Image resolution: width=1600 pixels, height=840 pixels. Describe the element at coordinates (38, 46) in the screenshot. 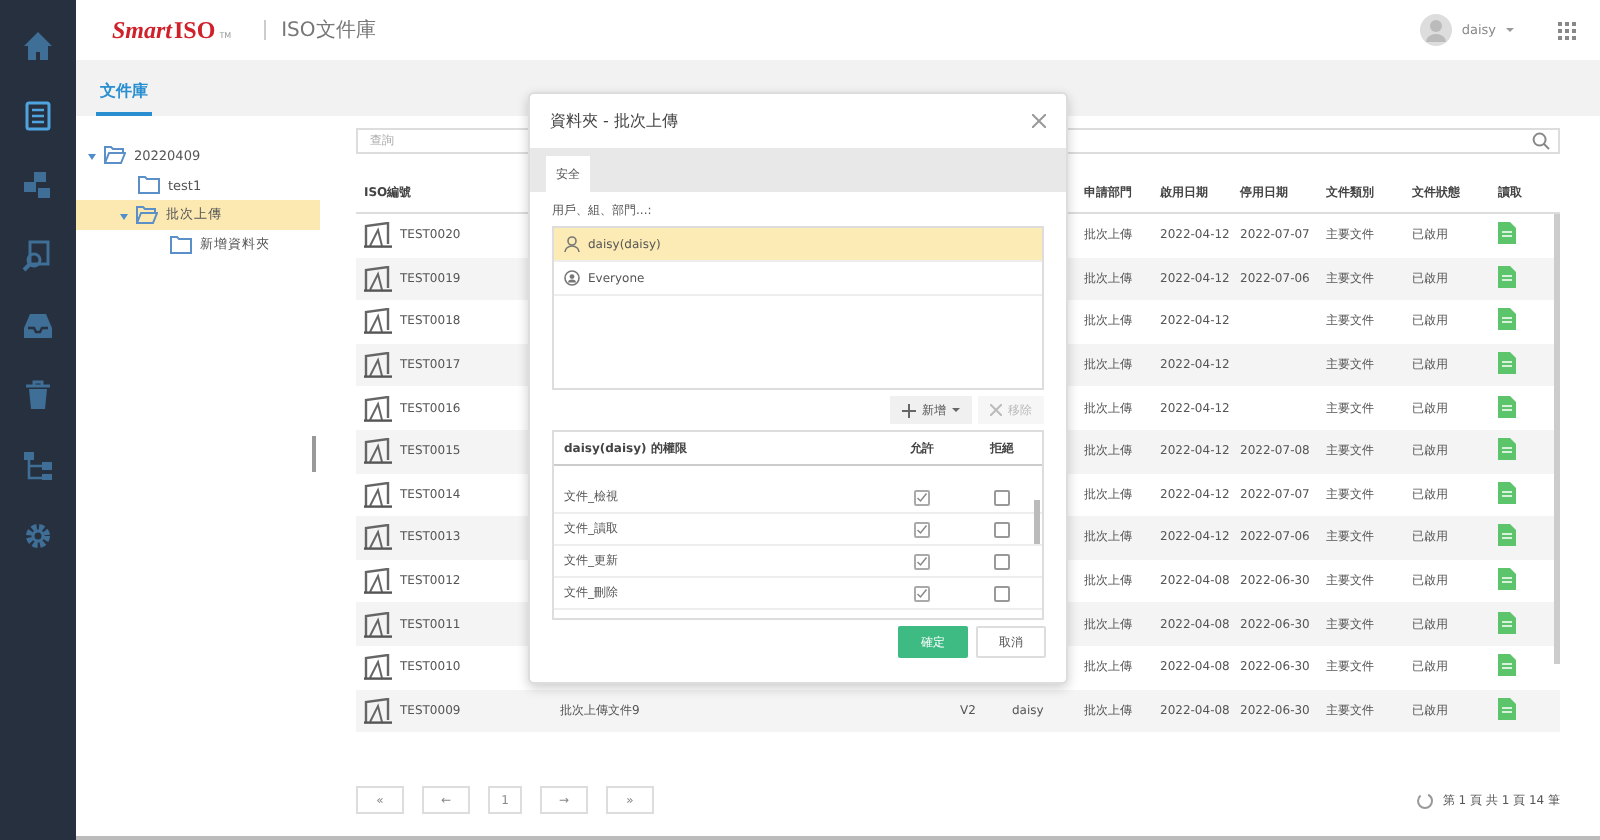

I see `home-icon` at that location.